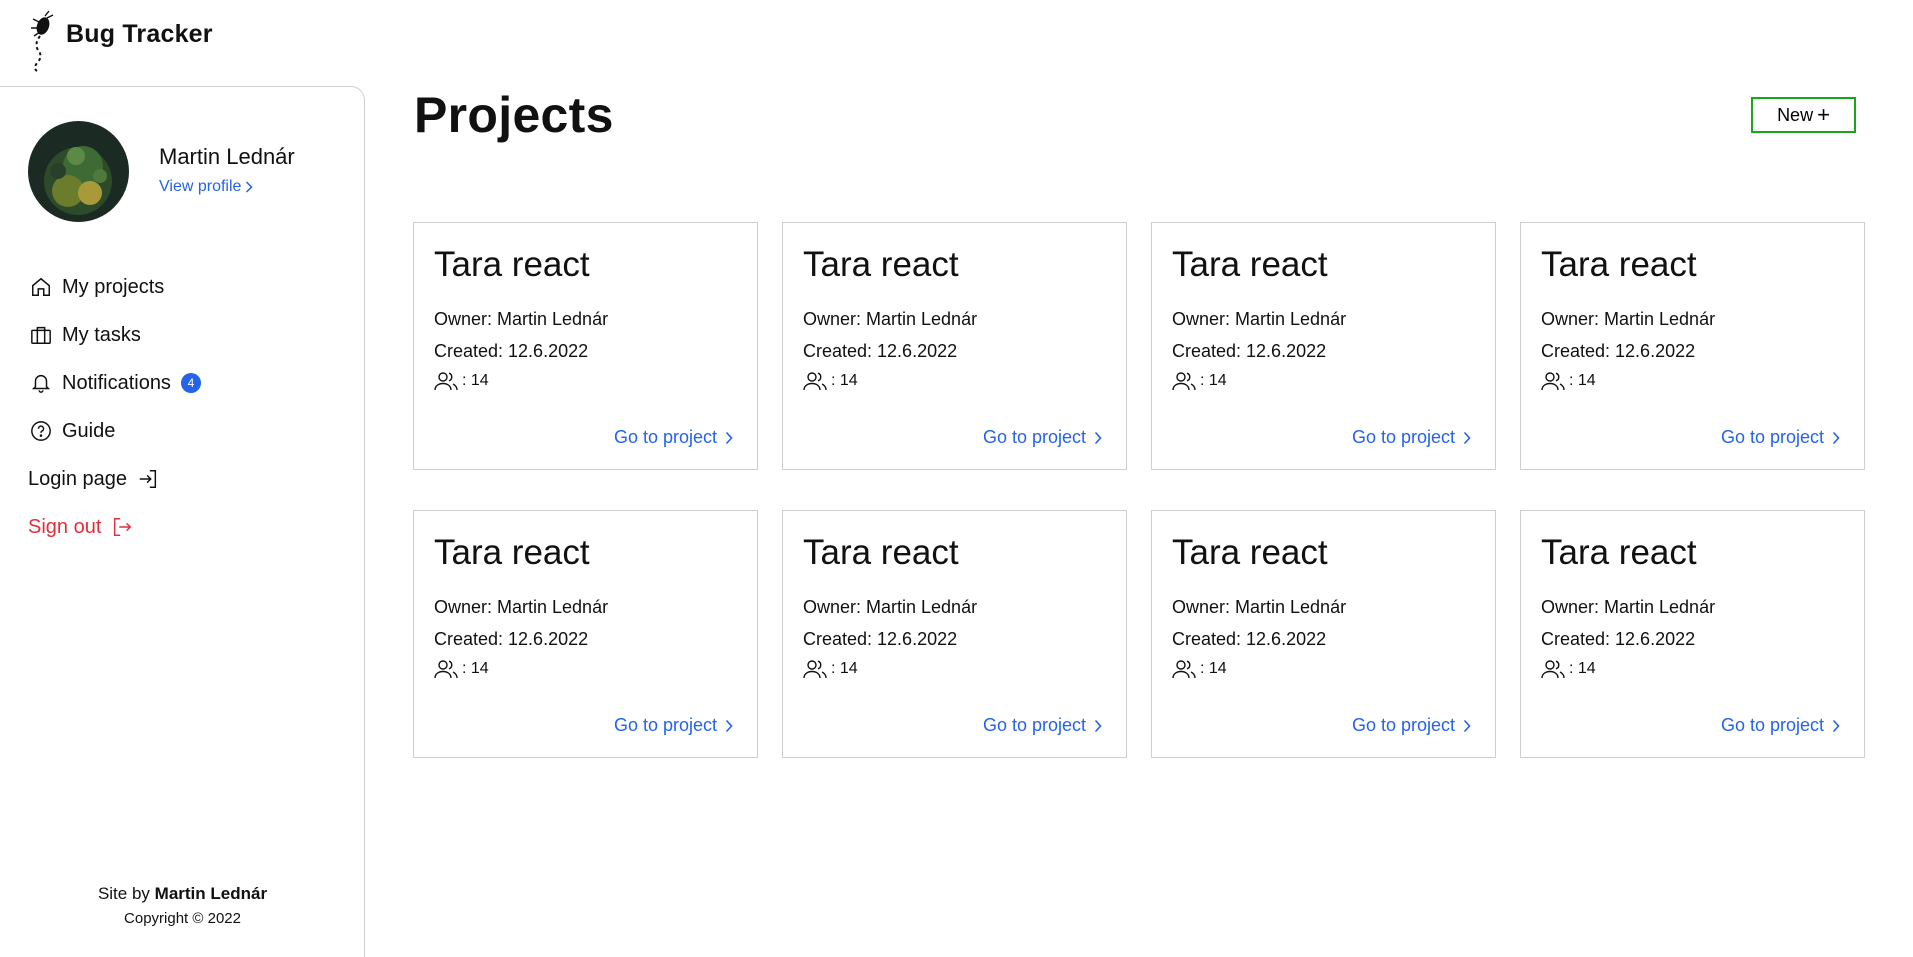 This screenshot has height=957, width=1913. What do you see at coordinates (227, 156) in the screenshot?
I see `profile-name: Martin Lednár` at bounding box center [227, 156].